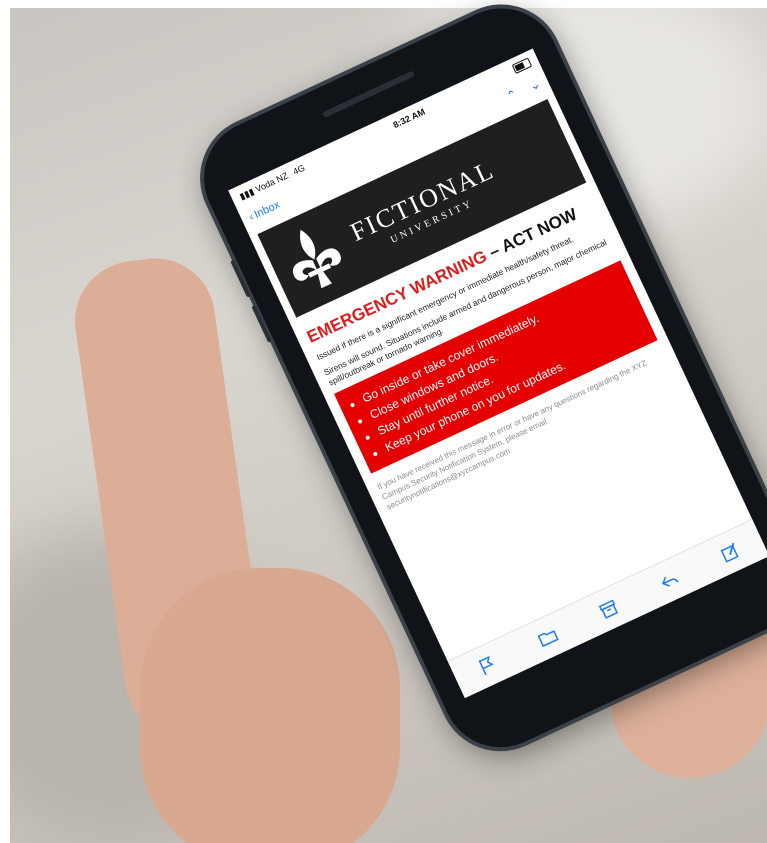 The image size is (767, 843). What do you see at coordinates (512, 95) in the screenshot?
I see `chevron-up-icon: ⌃` at bounding box center [512, 95].